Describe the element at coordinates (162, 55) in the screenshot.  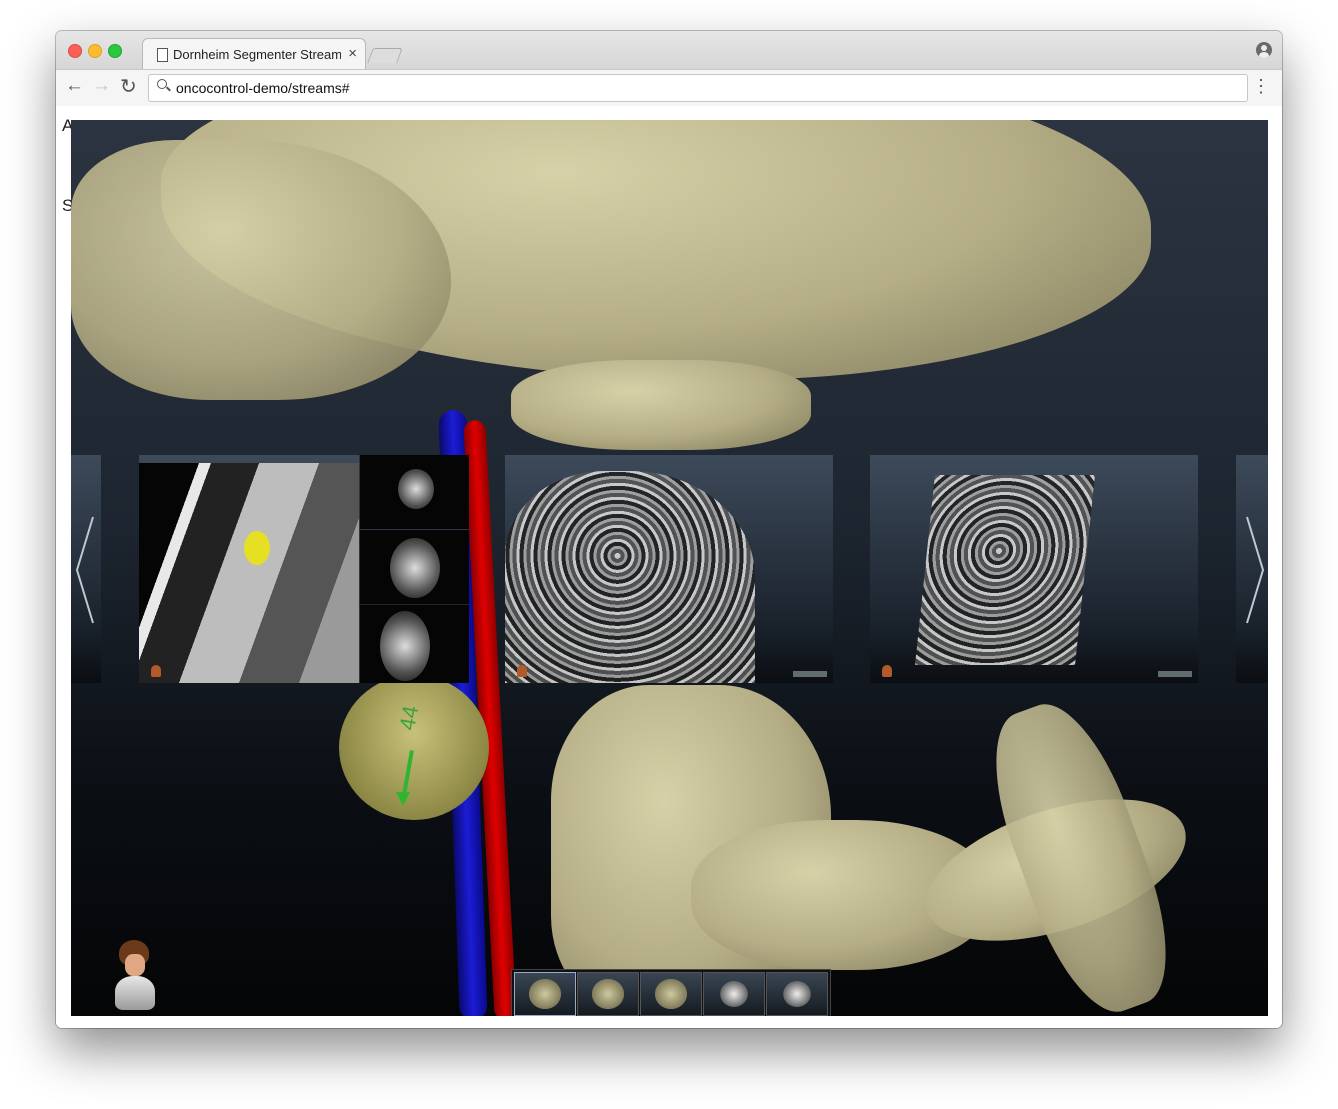
I see `document-icon` at that location.